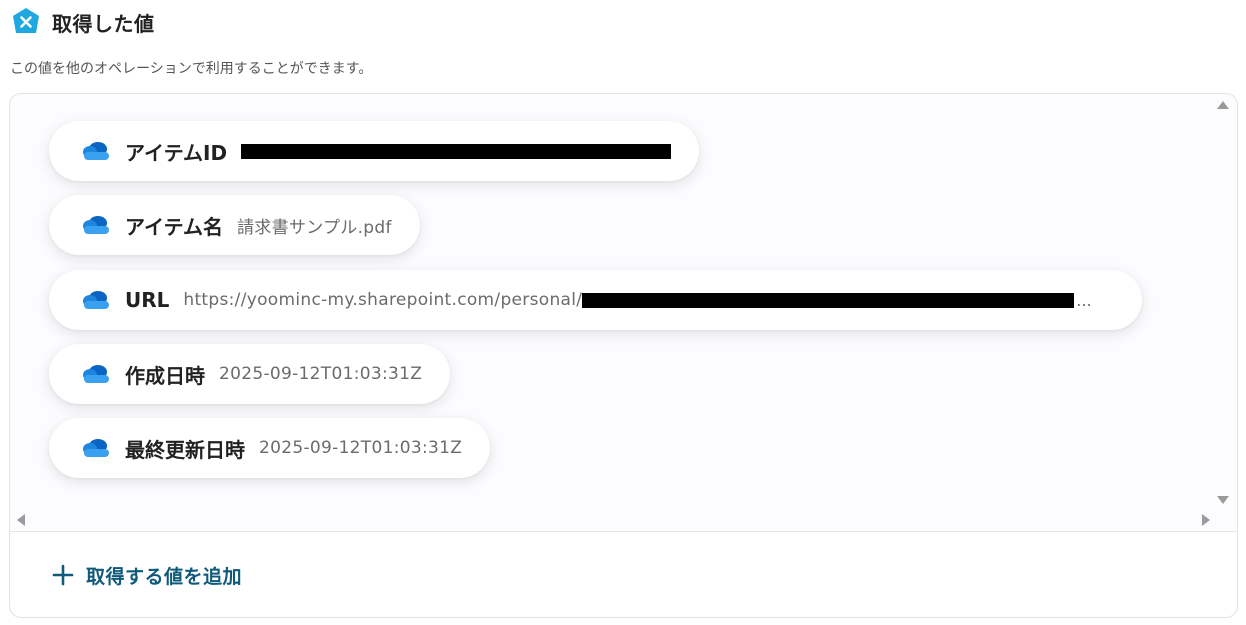 Image resolution: width=1246 pixels, height=625 pixels. I want to click on app-logo-icon, so click(26, 22).